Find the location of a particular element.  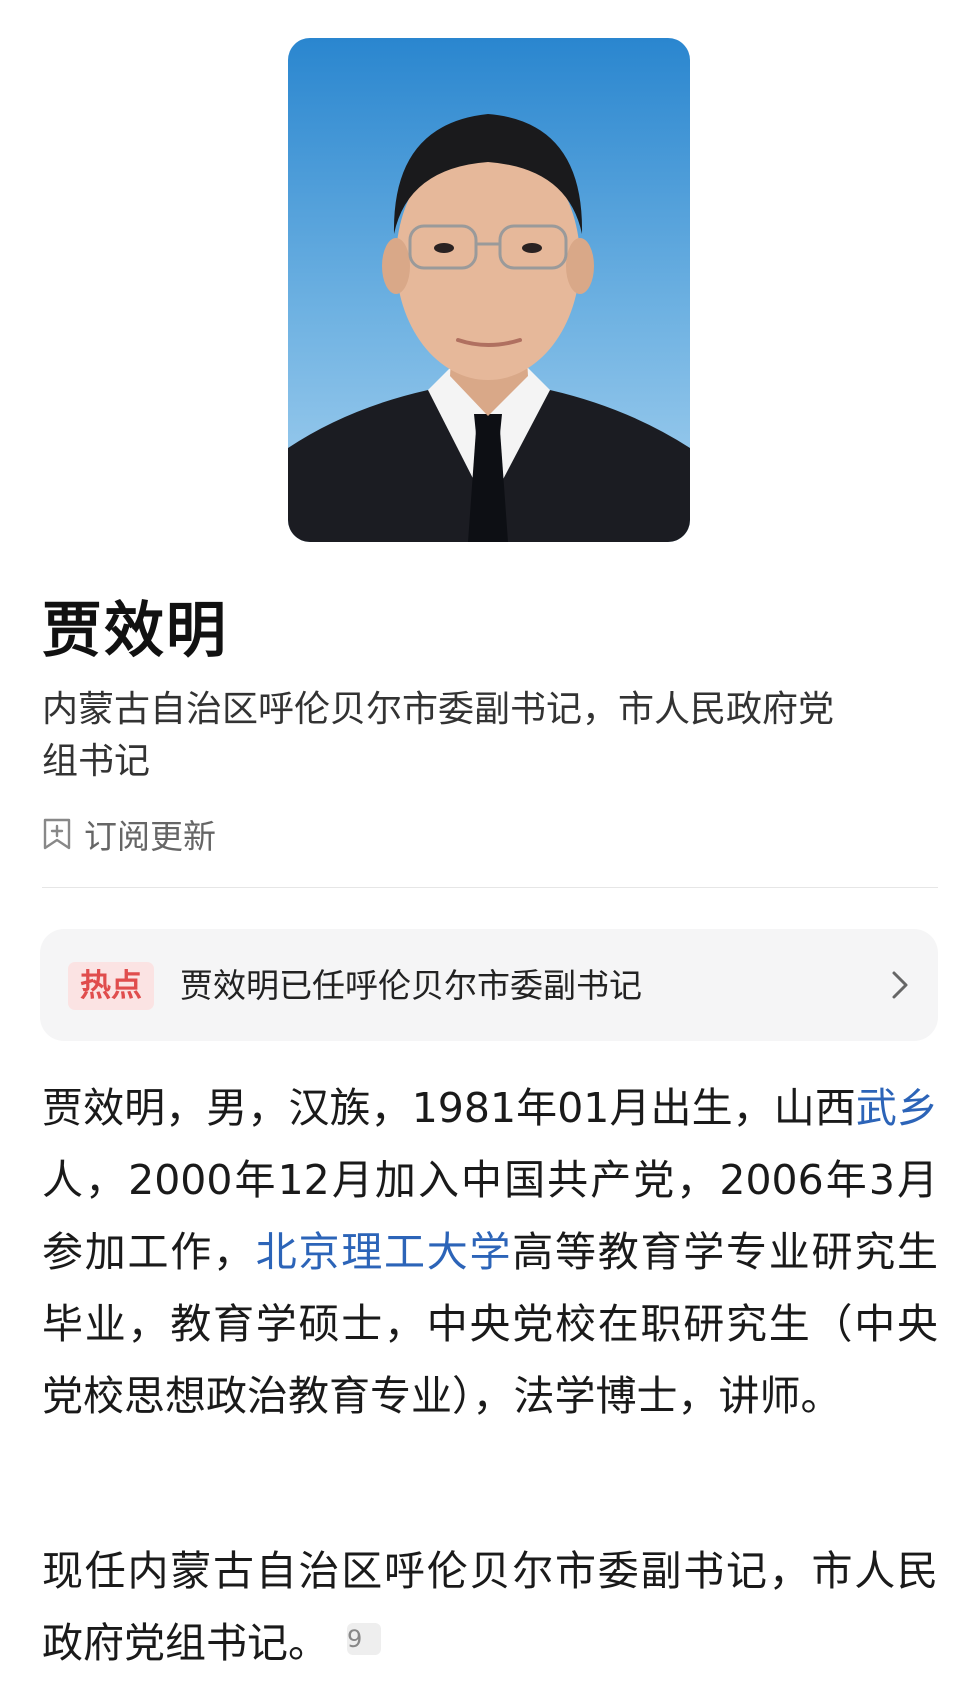

bio-paragraph-current: 现任内蒙古自治区呼伦贝尔市委副书记，市人民政府党组书记。 9 is located at coordinates (490, 1607).